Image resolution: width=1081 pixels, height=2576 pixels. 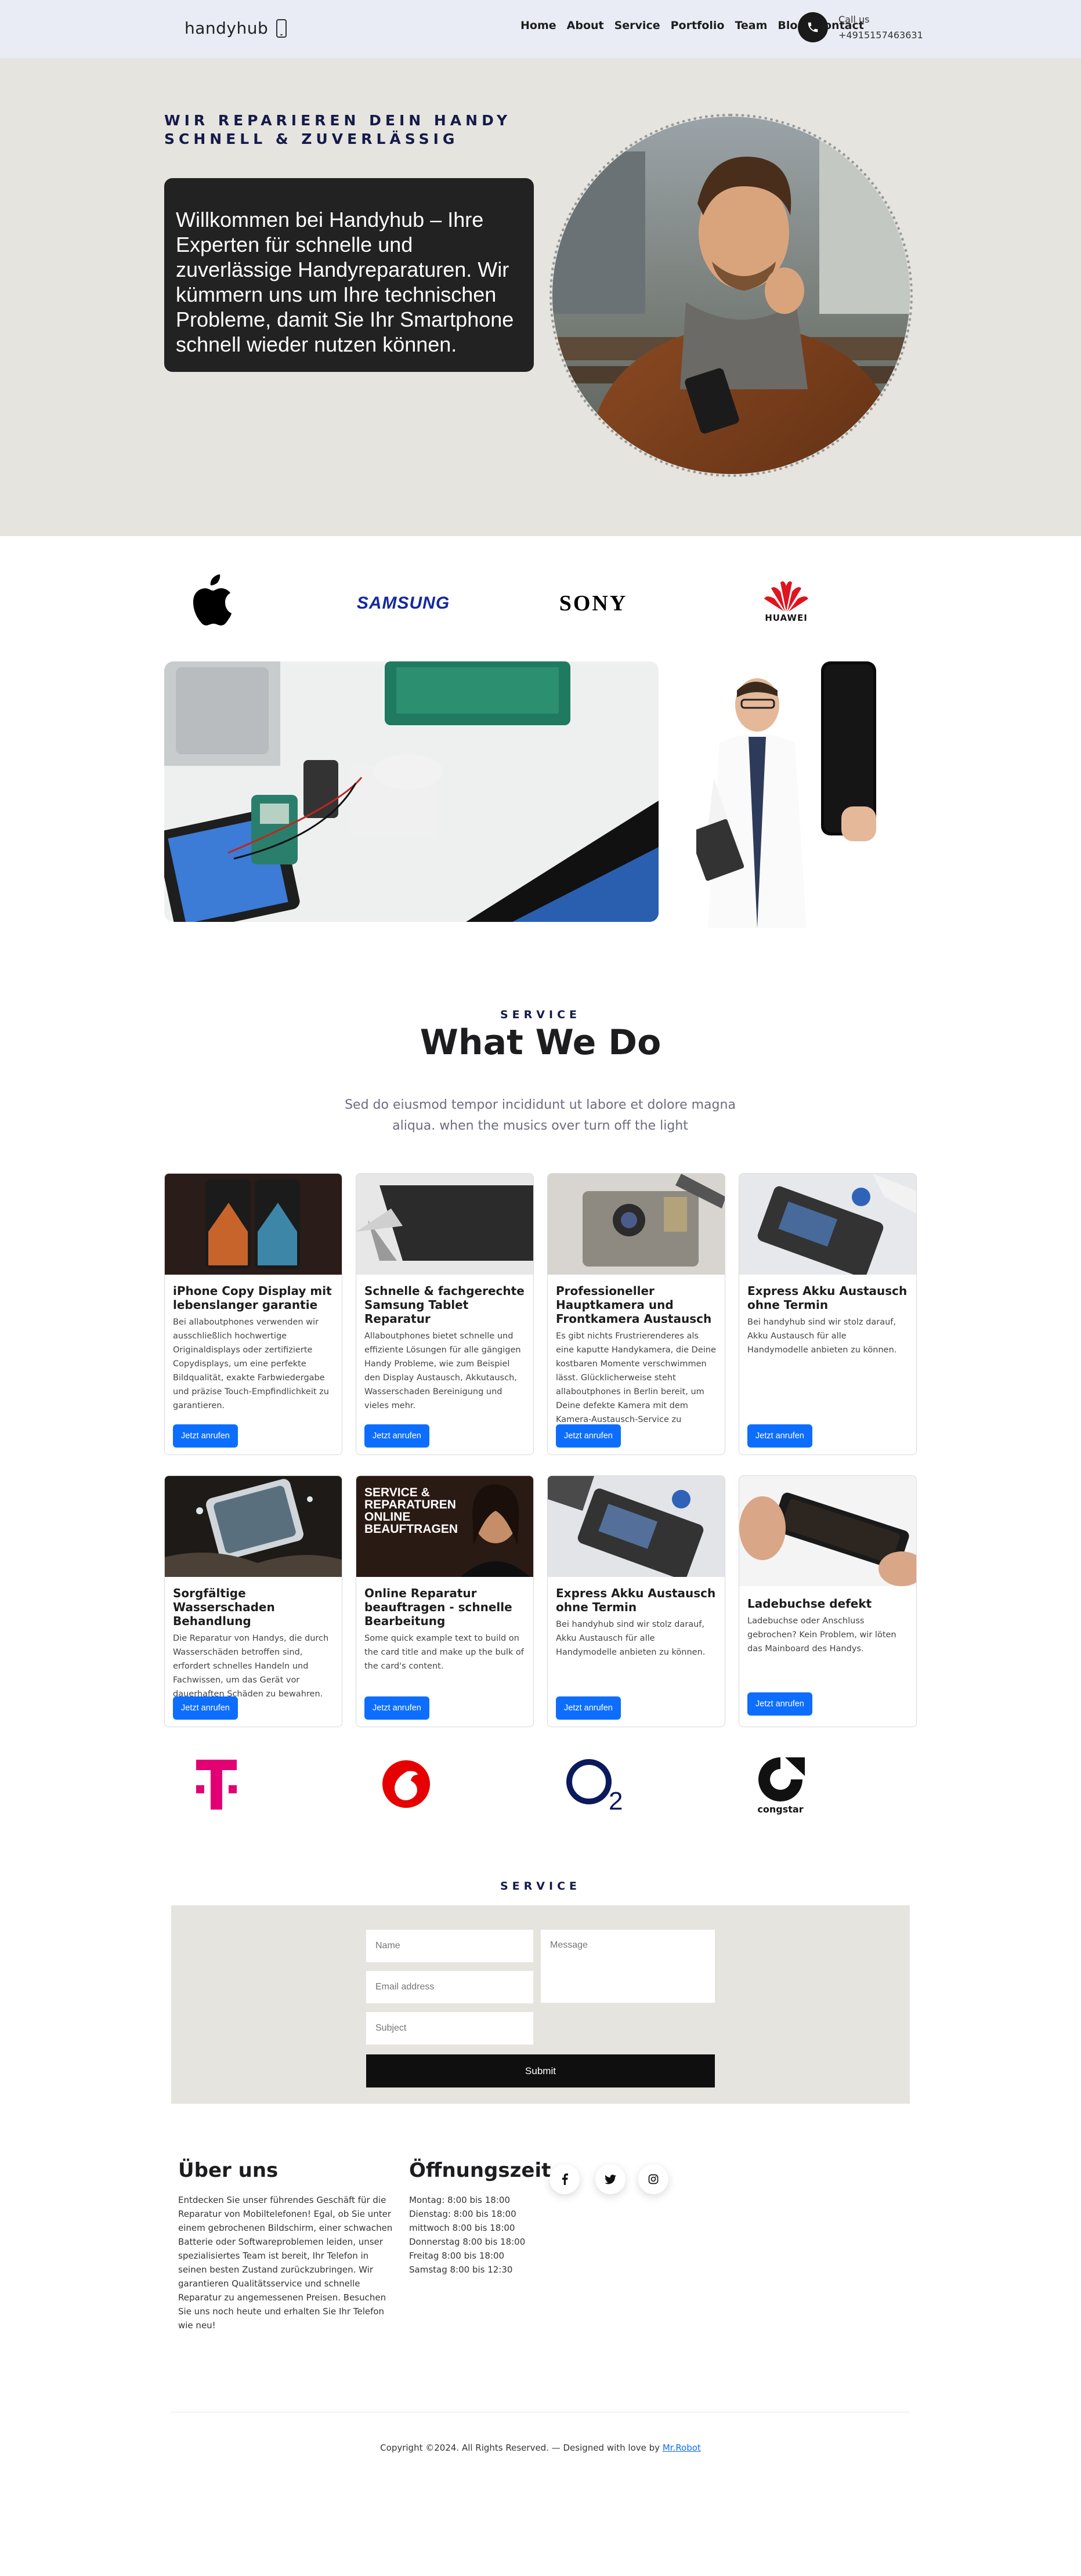 I want to click on services-title: What We Do, so click(x=540, y=1042).